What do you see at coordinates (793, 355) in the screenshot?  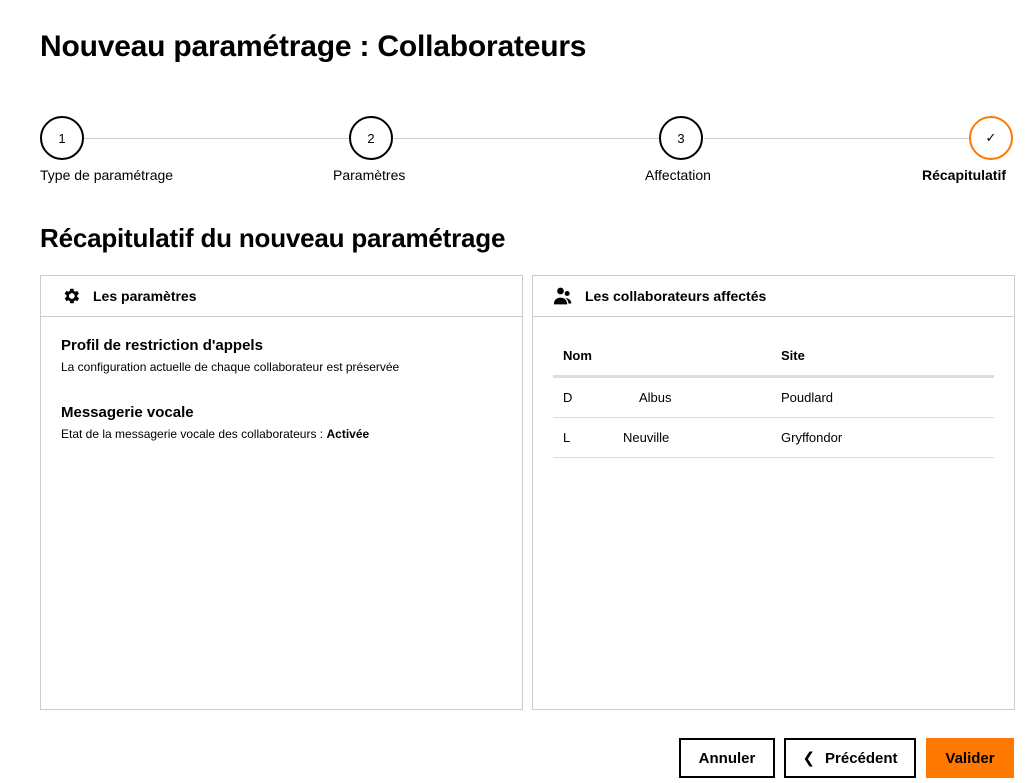 I see `column-header-site: Site` at bounding box center [793, 355].